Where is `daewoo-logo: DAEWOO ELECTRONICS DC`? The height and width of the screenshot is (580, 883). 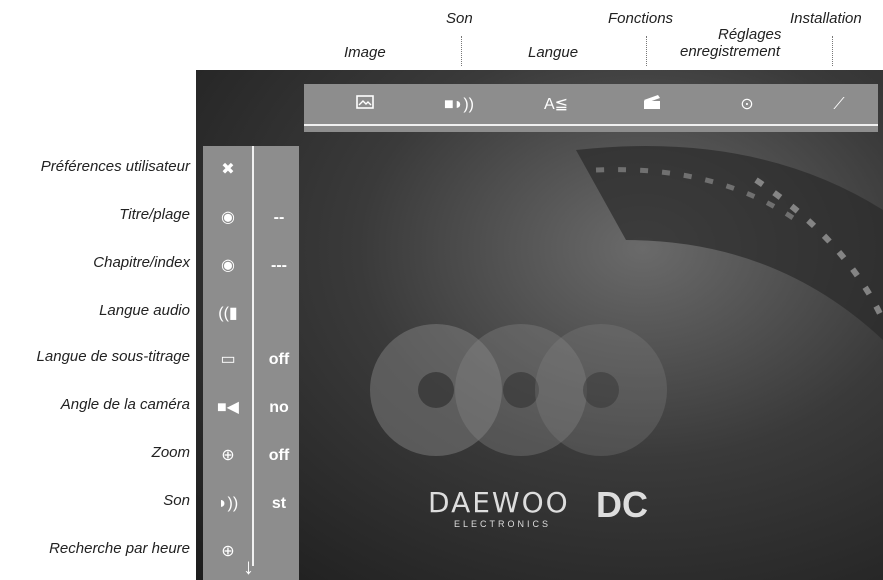
daewoo-logo: DAEWOO ELECTRONICS DC is located at coordinates (538, 506).